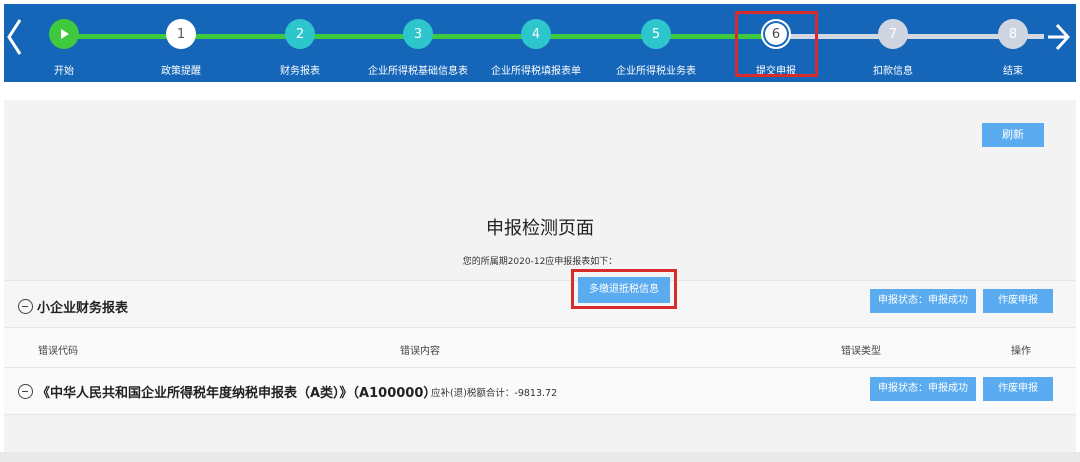 This screenshot has height=462, width=1080. I want to click on step-label: 财务报表, so click(300, 71).